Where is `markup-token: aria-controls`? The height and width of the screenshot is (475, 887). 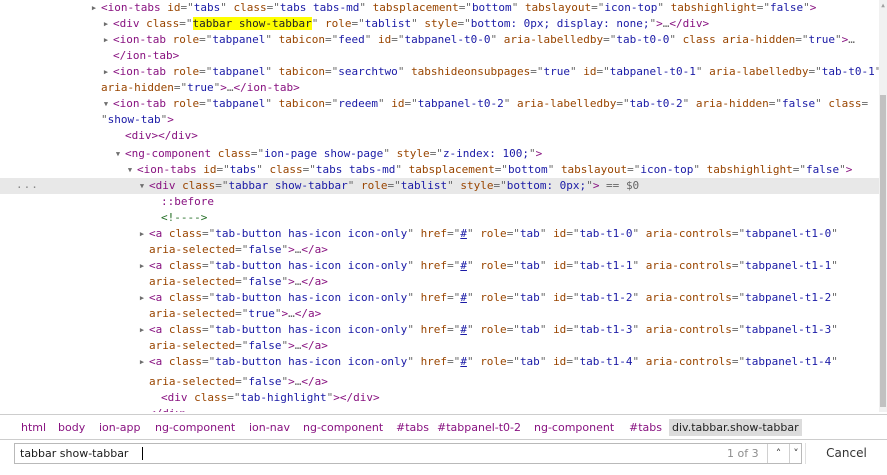 markup-token: aria-controls is located at coordinates (688, 233).